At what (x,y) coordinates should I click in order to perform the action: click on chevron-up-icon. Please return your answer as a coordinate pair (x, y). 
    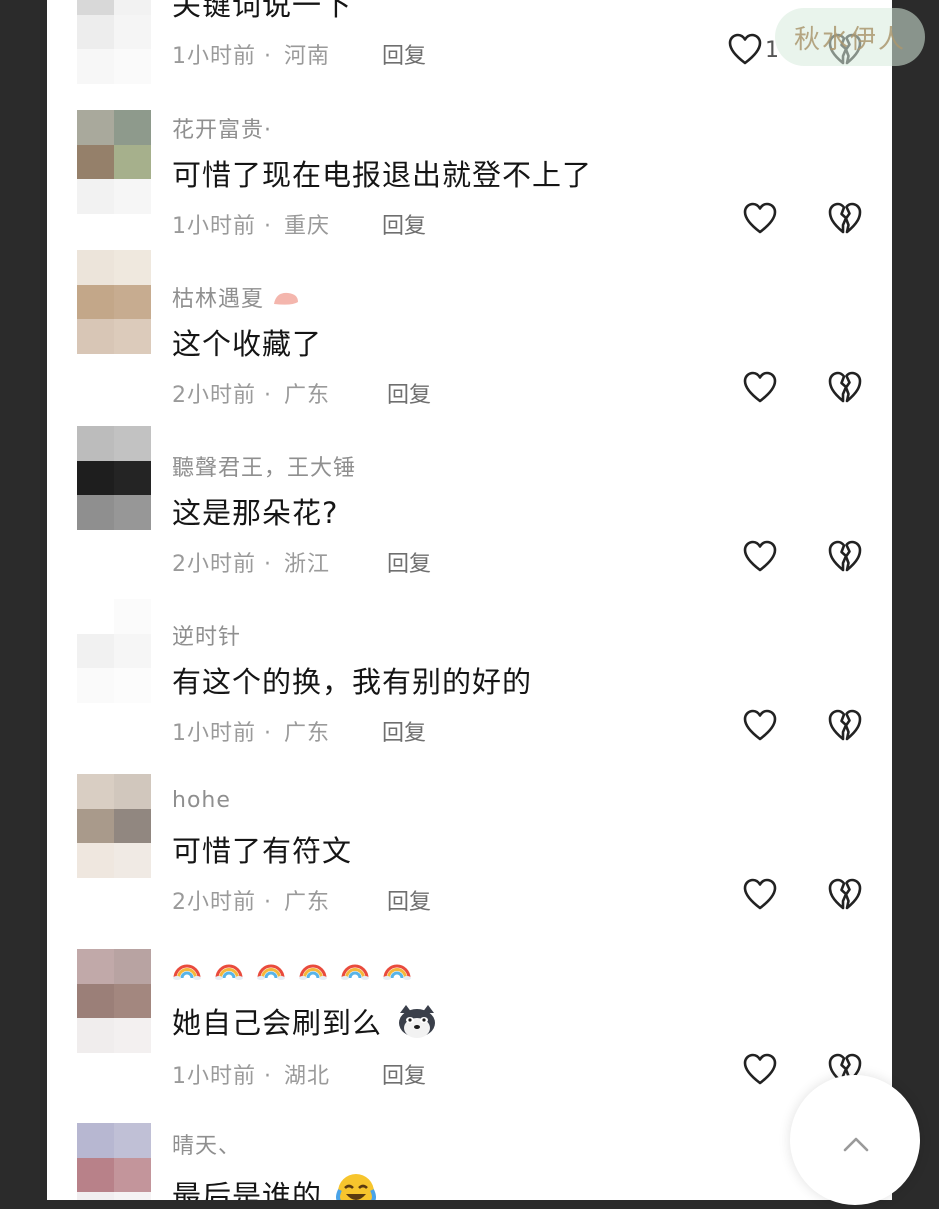
    Looking at the image, I should click on (856, 1144).